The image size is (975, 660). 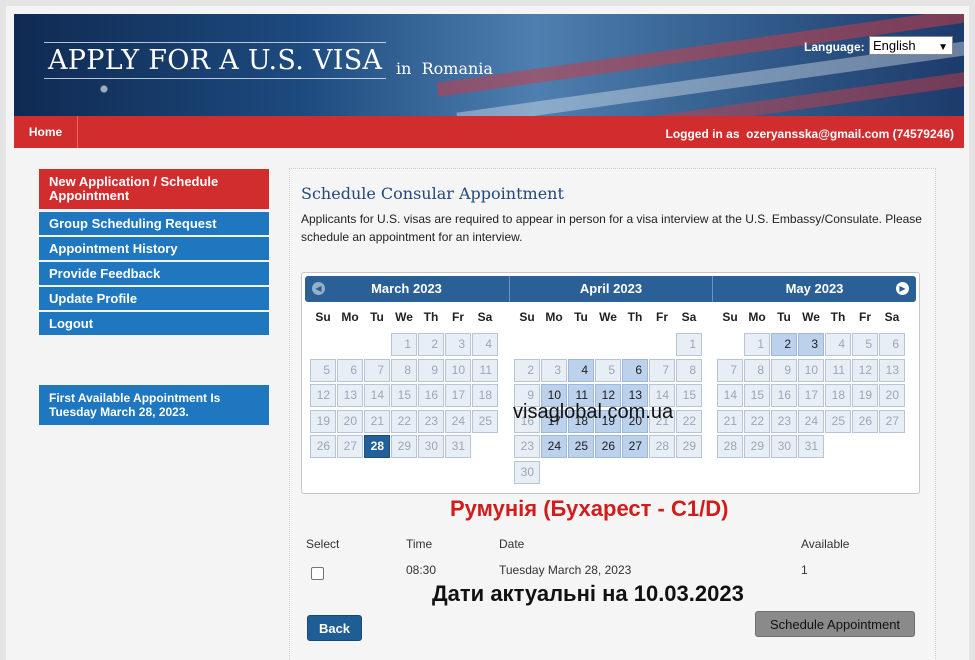 I want to click on calendar-day-available: 24, so click(x=554, y=446).